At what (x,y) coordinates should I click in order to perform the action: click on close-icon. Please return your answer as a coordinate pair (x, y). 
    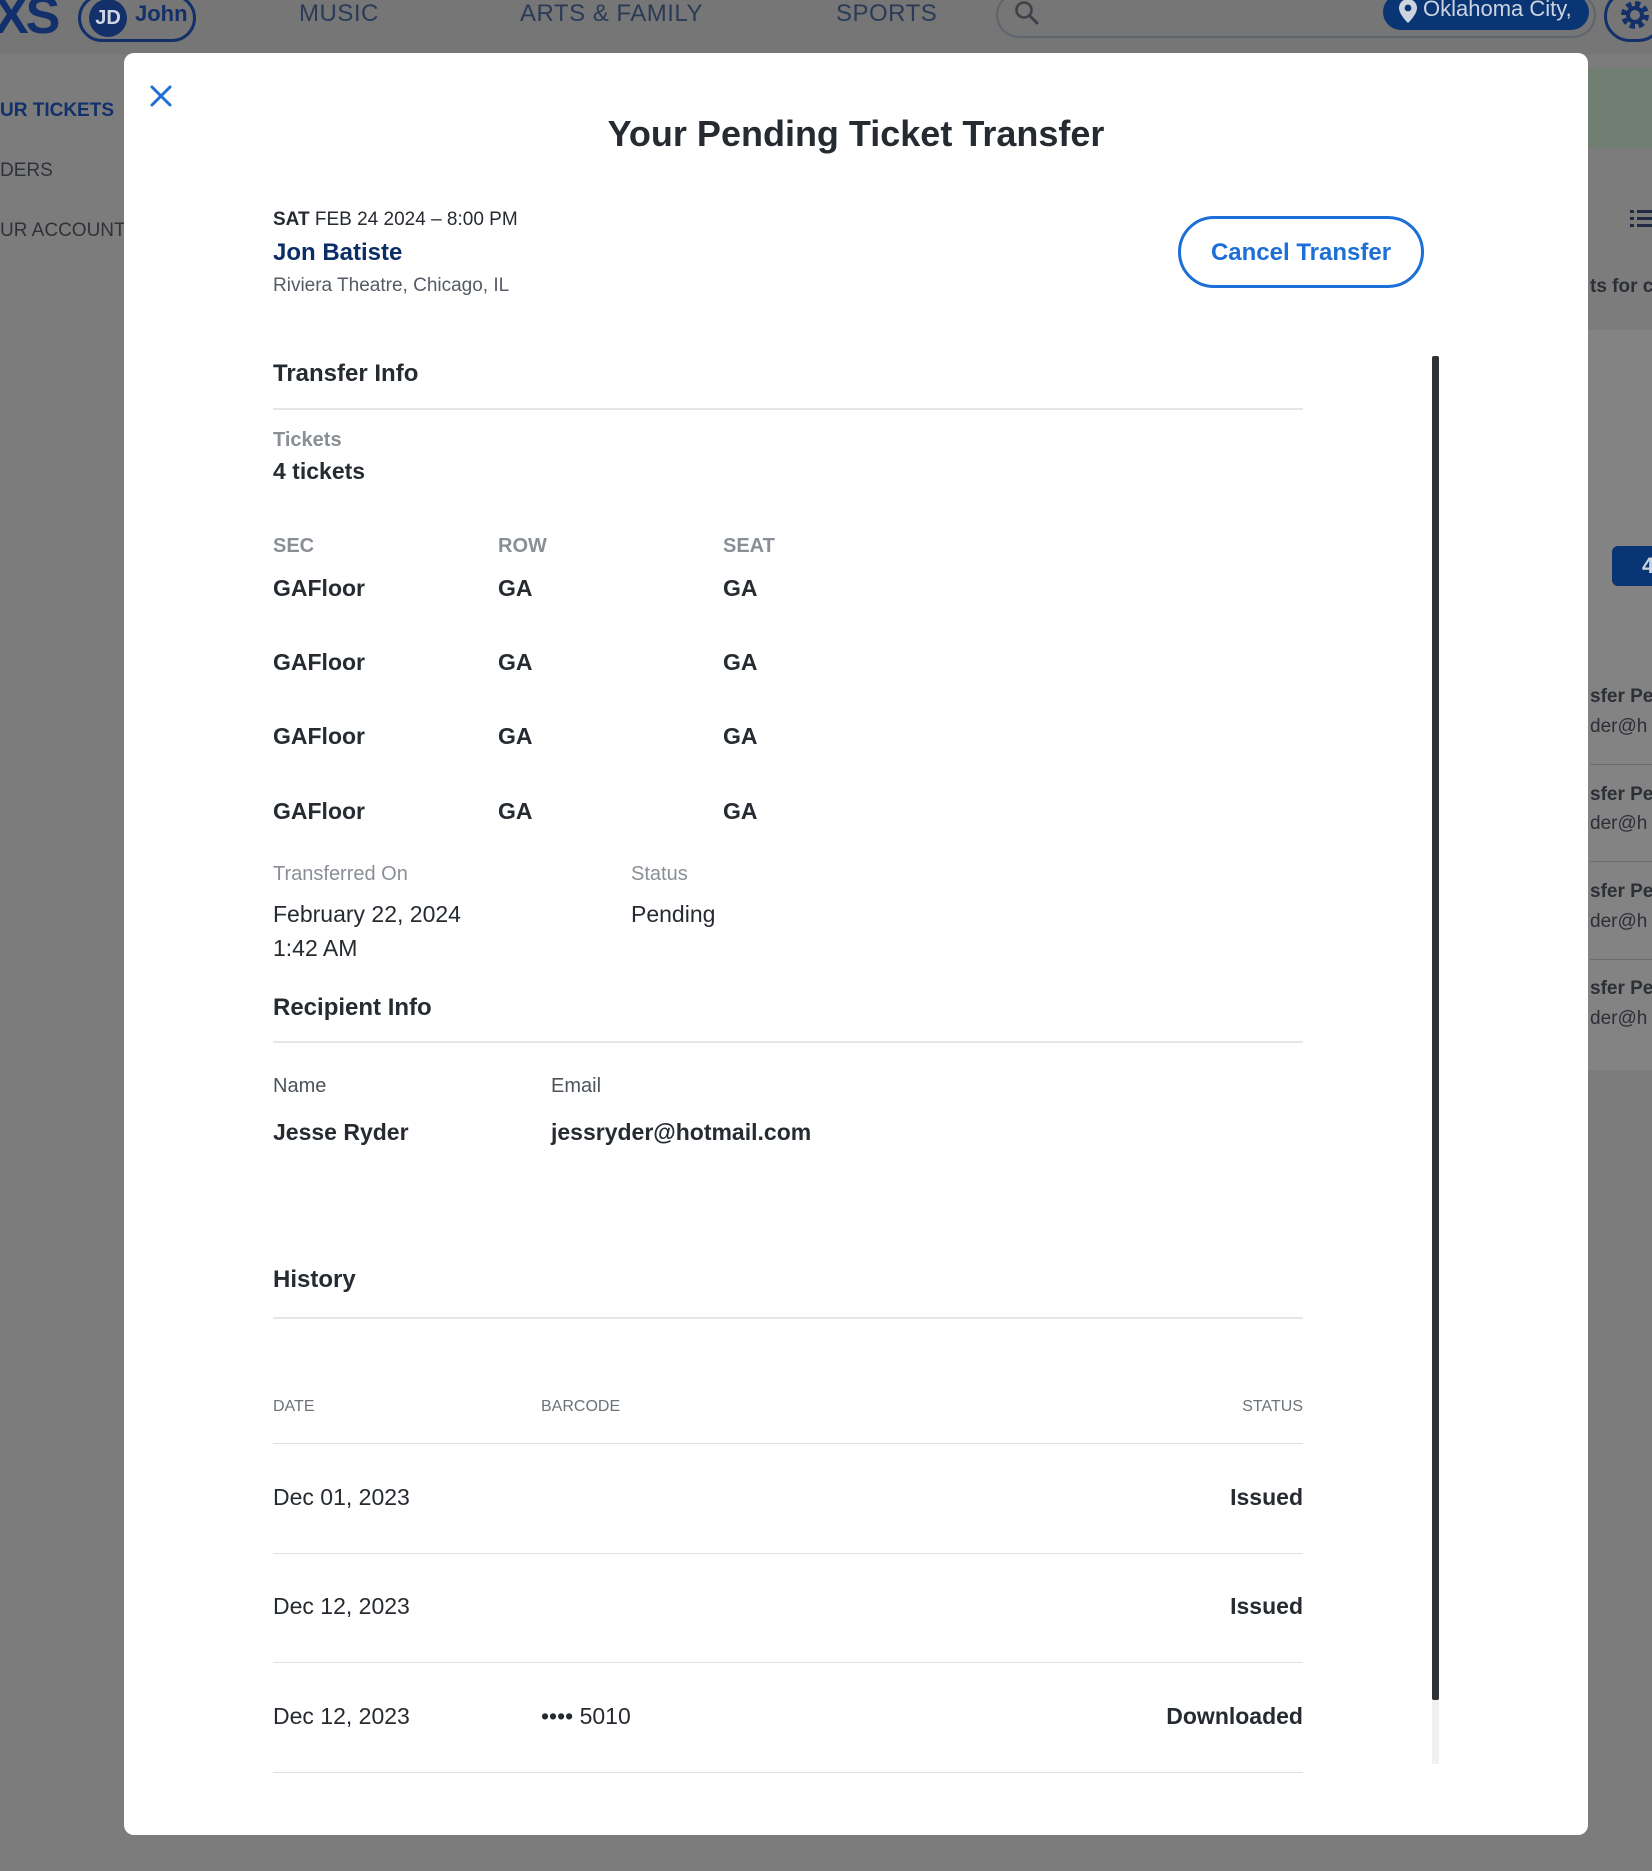
    Looking at the image, I should click on (161, 96).